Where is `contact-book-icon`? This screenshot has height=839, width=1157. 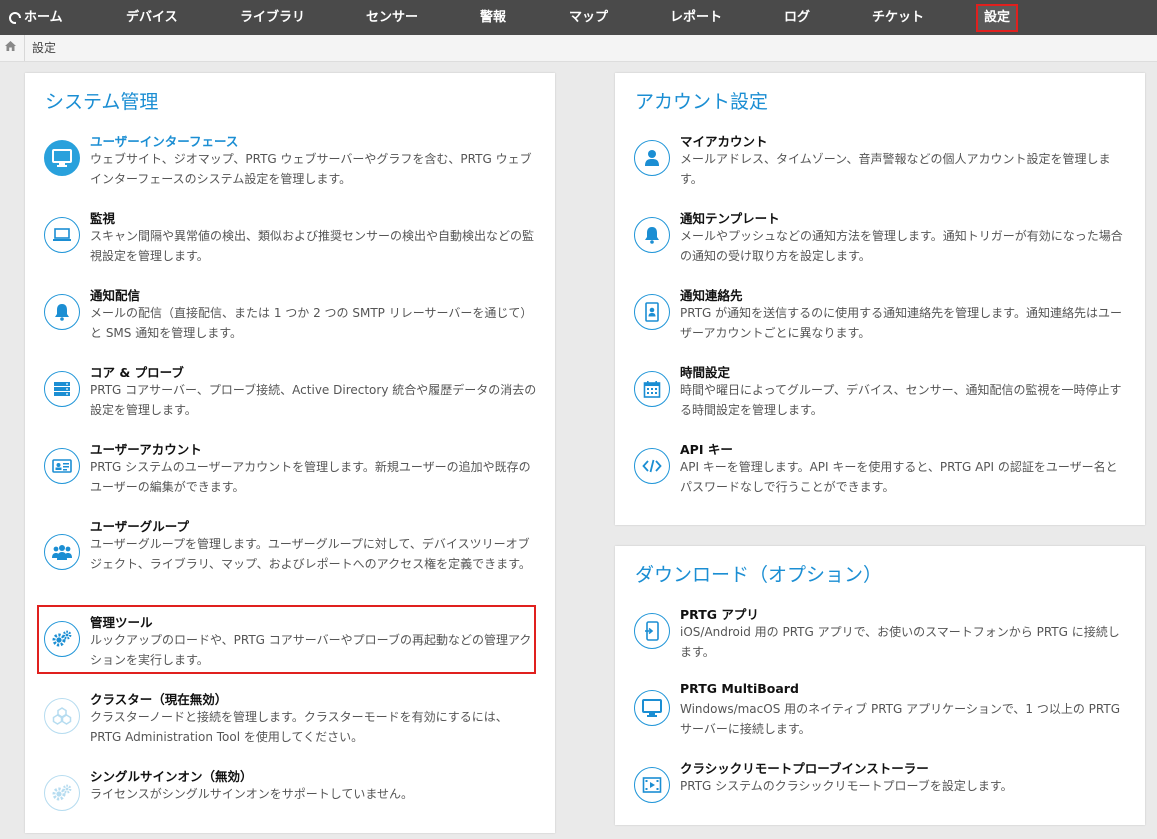
contact-book-icon is located at coordinates (652, 312).